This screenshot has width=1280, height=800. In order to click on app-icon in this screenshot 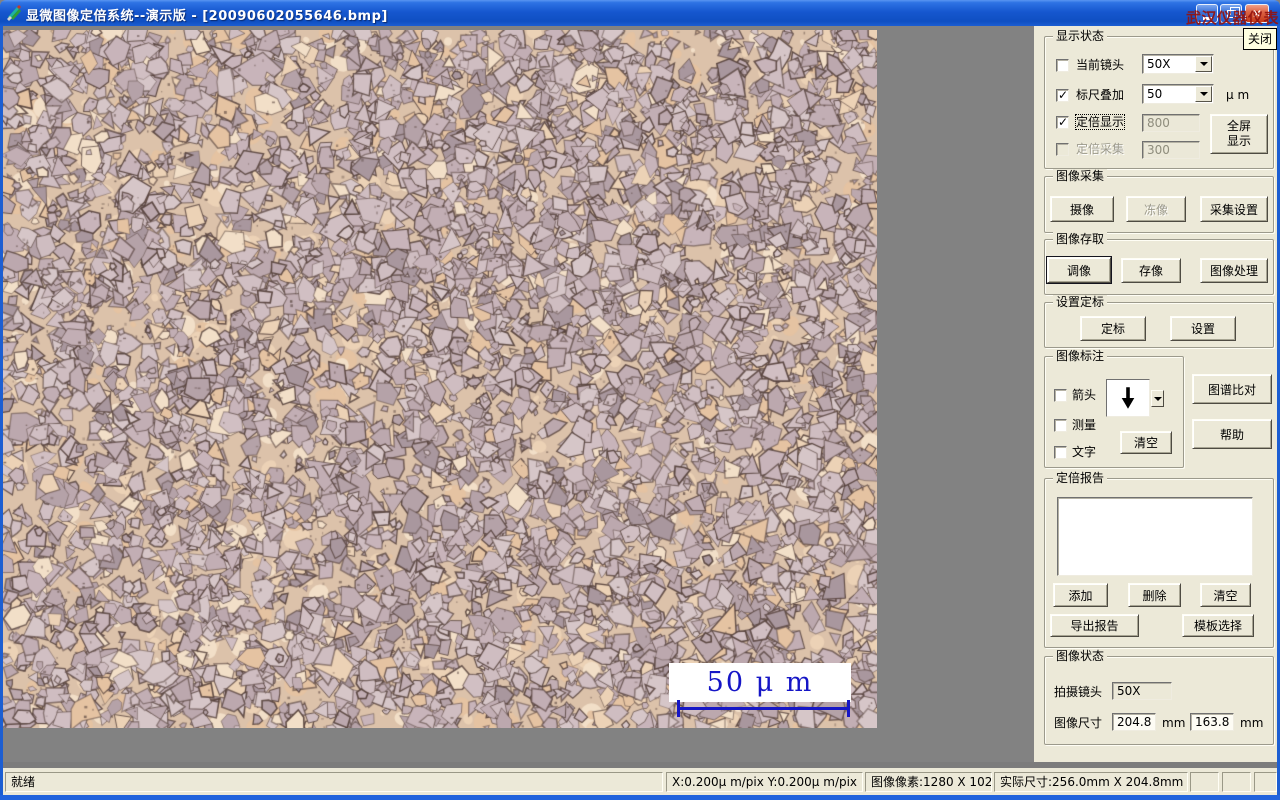, I will do `click(14, 12)`.